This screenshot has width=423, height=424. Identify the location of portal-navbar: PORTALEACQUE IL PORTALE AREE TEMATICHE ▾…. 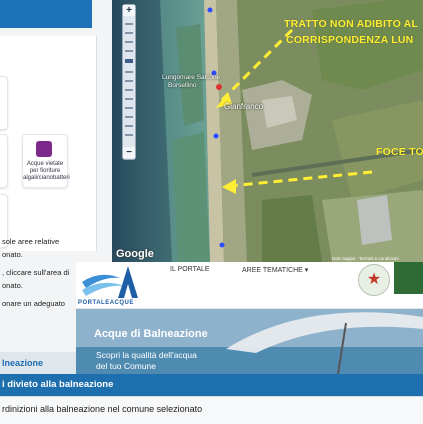
(249, 285).